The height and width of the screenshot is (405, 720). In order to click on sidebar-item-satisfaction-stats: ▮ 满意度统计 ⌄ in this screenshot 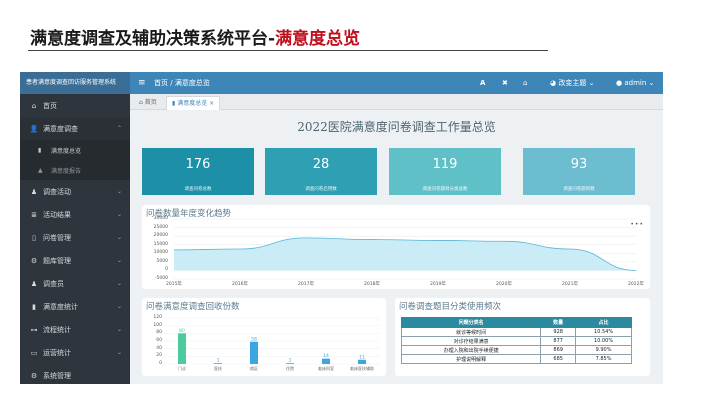, I will do `click(75, 306)`.